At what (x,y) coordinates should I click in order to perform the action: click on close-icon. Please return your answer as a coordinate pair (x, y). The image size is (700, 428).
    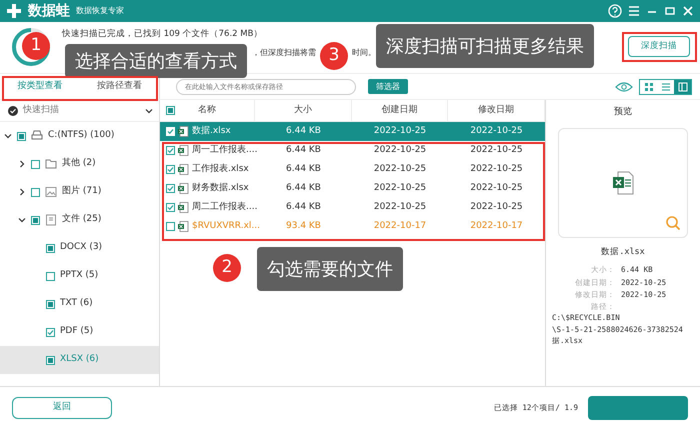
    Looking at the image, I should click on (688, 11).